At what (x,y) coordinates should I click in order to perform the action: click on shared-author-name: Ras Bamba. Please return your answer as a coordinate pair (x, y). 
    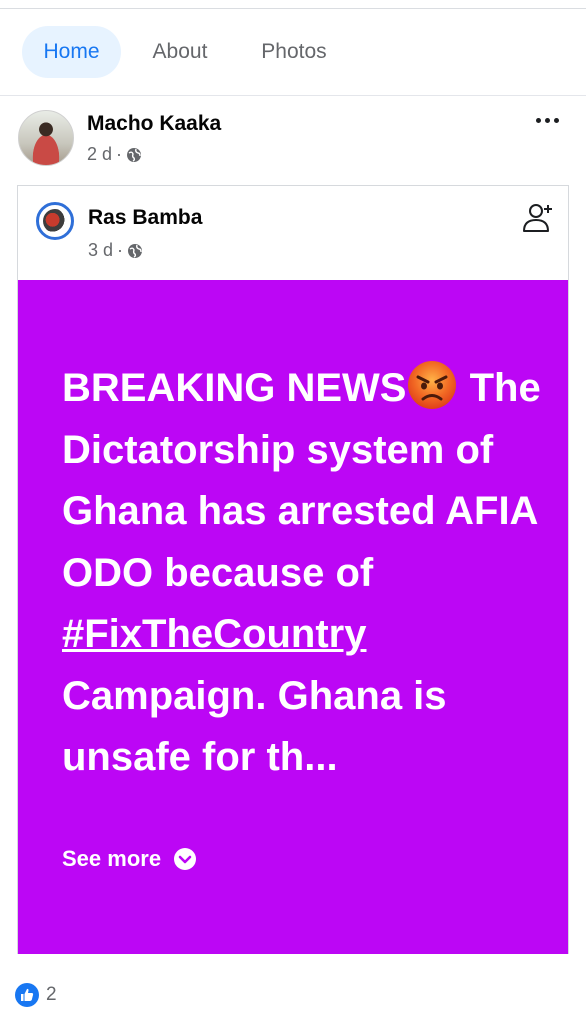
    Looking at the image, I should click on (145, 218).